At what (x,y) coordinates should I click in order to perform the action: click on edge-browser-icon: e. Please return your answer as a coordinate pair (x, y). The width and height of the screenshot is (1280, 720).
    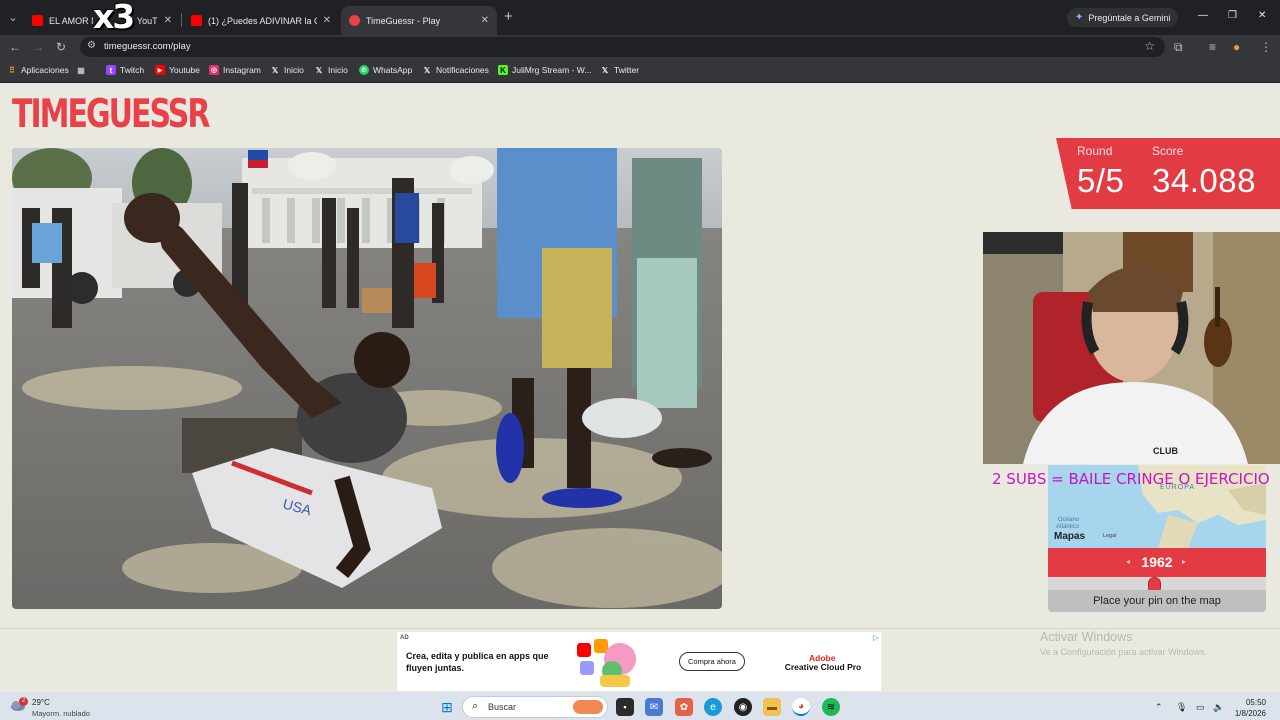
    Looking at the image, I should click on (713, 707).